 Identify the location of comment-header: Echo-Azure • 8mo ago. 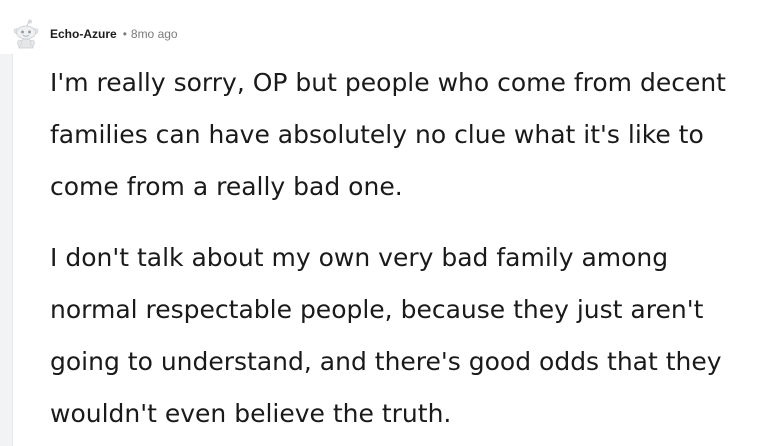
(95, 34).